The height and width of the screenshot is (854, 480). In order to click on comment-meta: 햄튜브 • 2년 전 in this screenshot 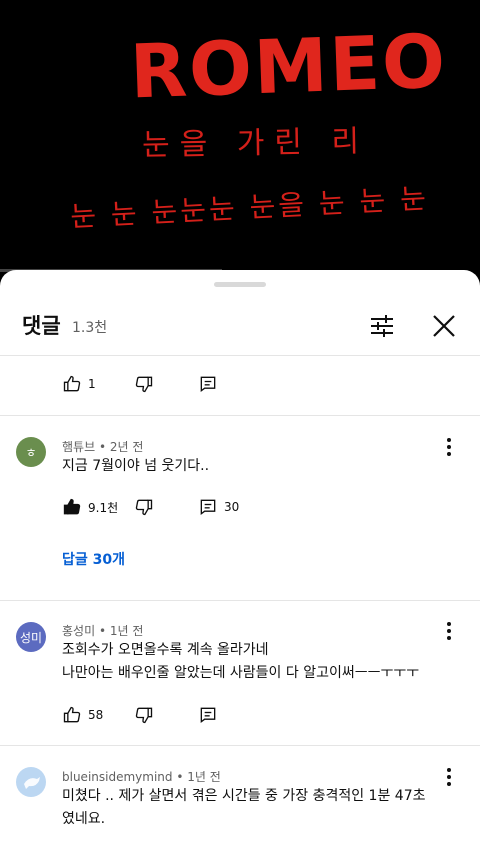, I will do `click(102, 446)`.